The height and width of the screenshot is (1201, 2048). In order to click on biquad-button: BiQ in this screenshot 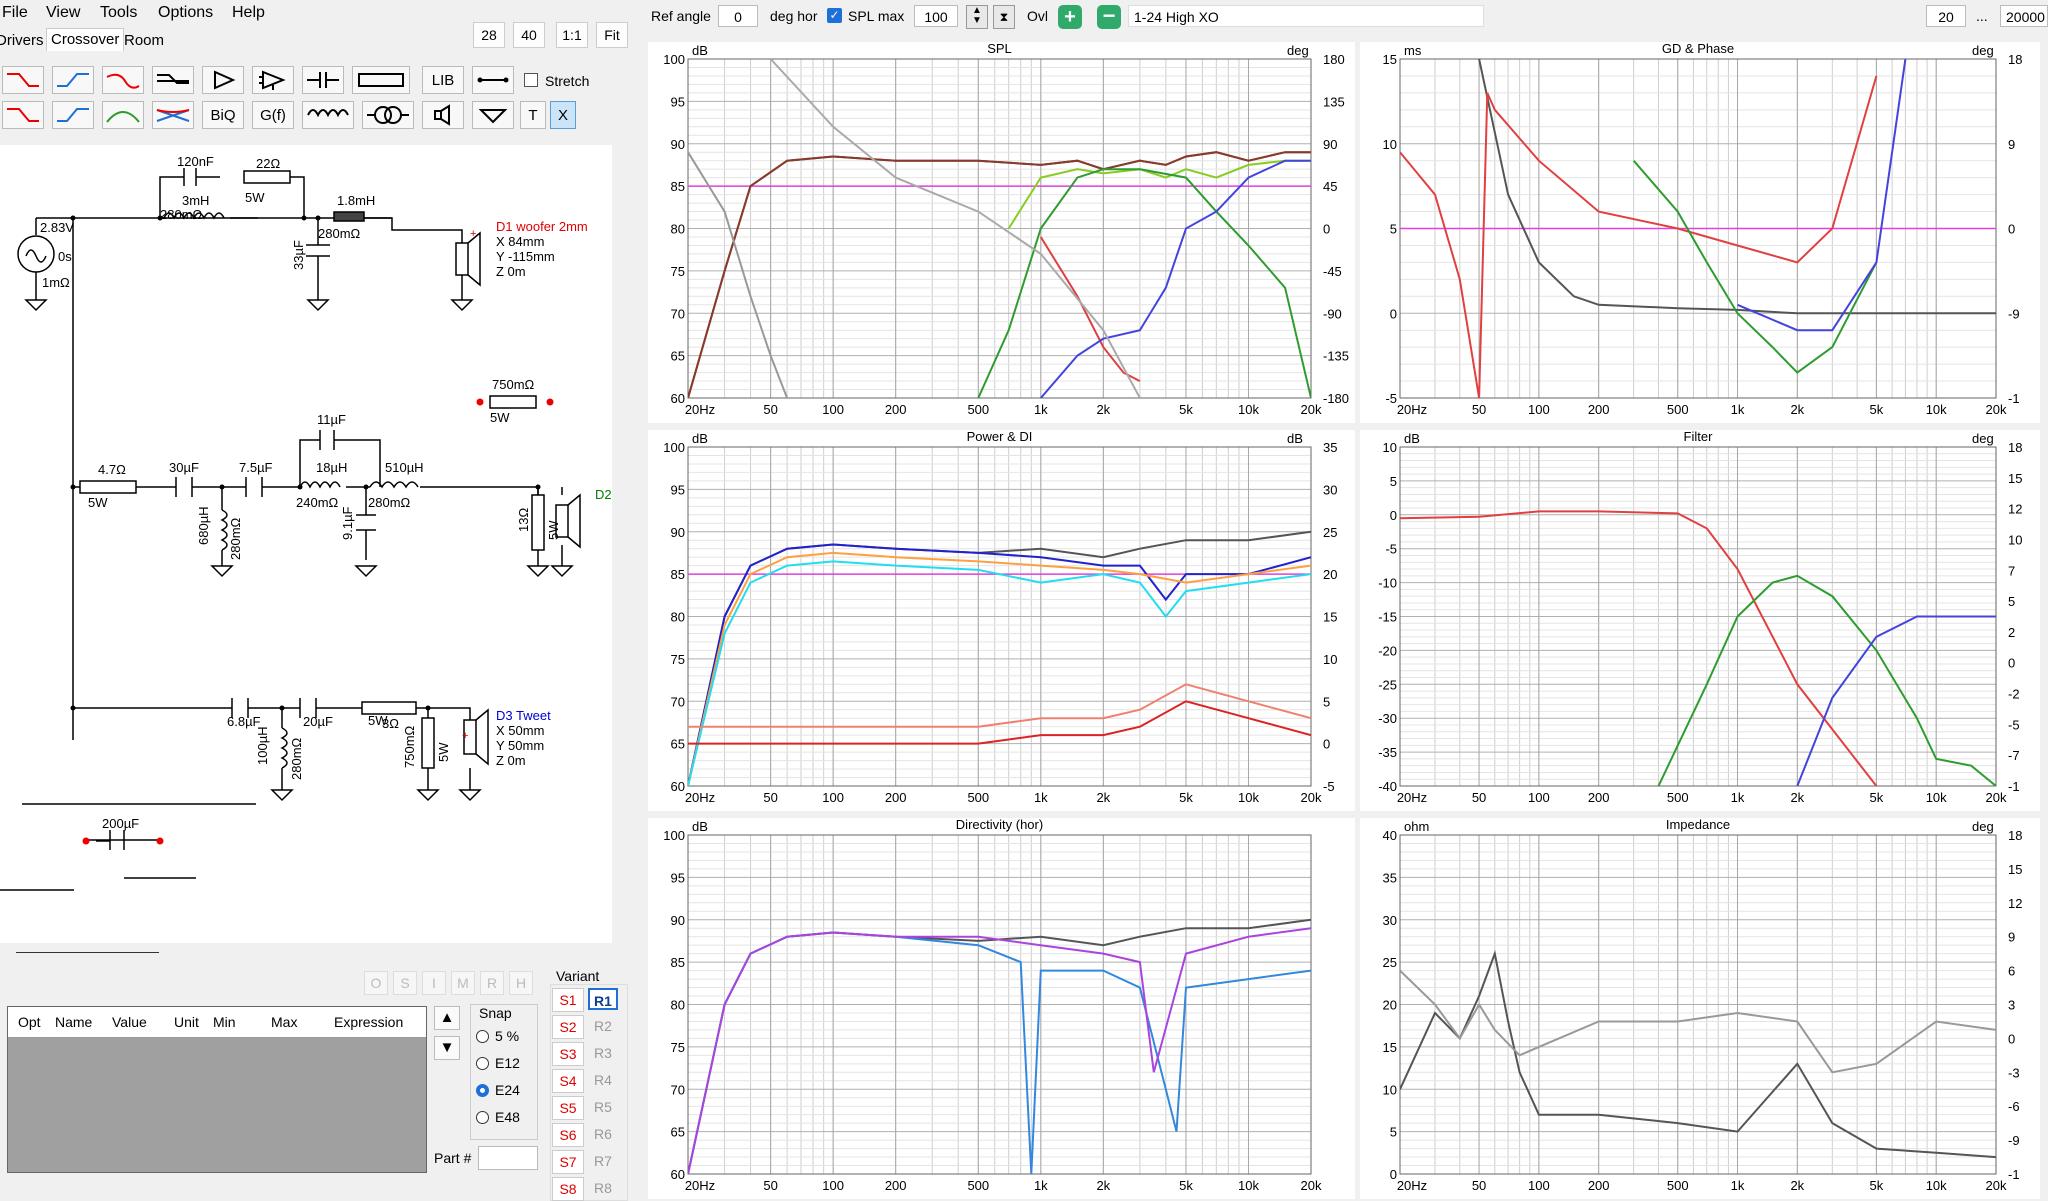, I will do `click(223, 115)`.